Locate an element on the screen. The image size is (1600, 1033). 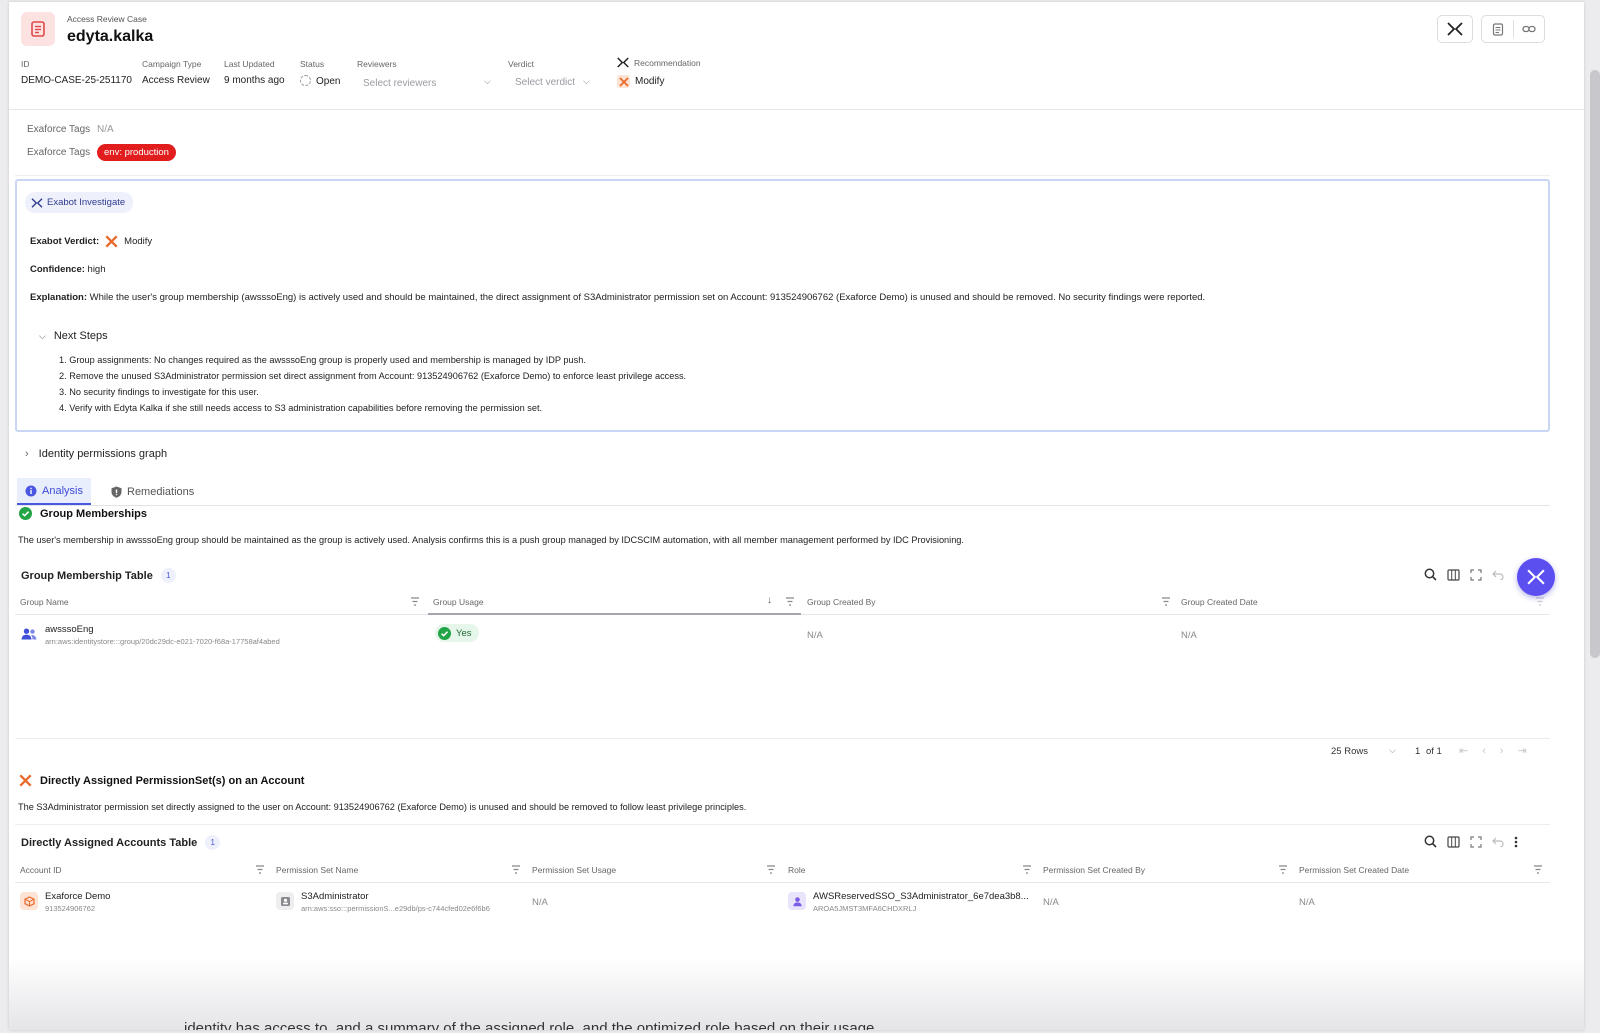
permission-set-icon is located at coordinates (285, 901).